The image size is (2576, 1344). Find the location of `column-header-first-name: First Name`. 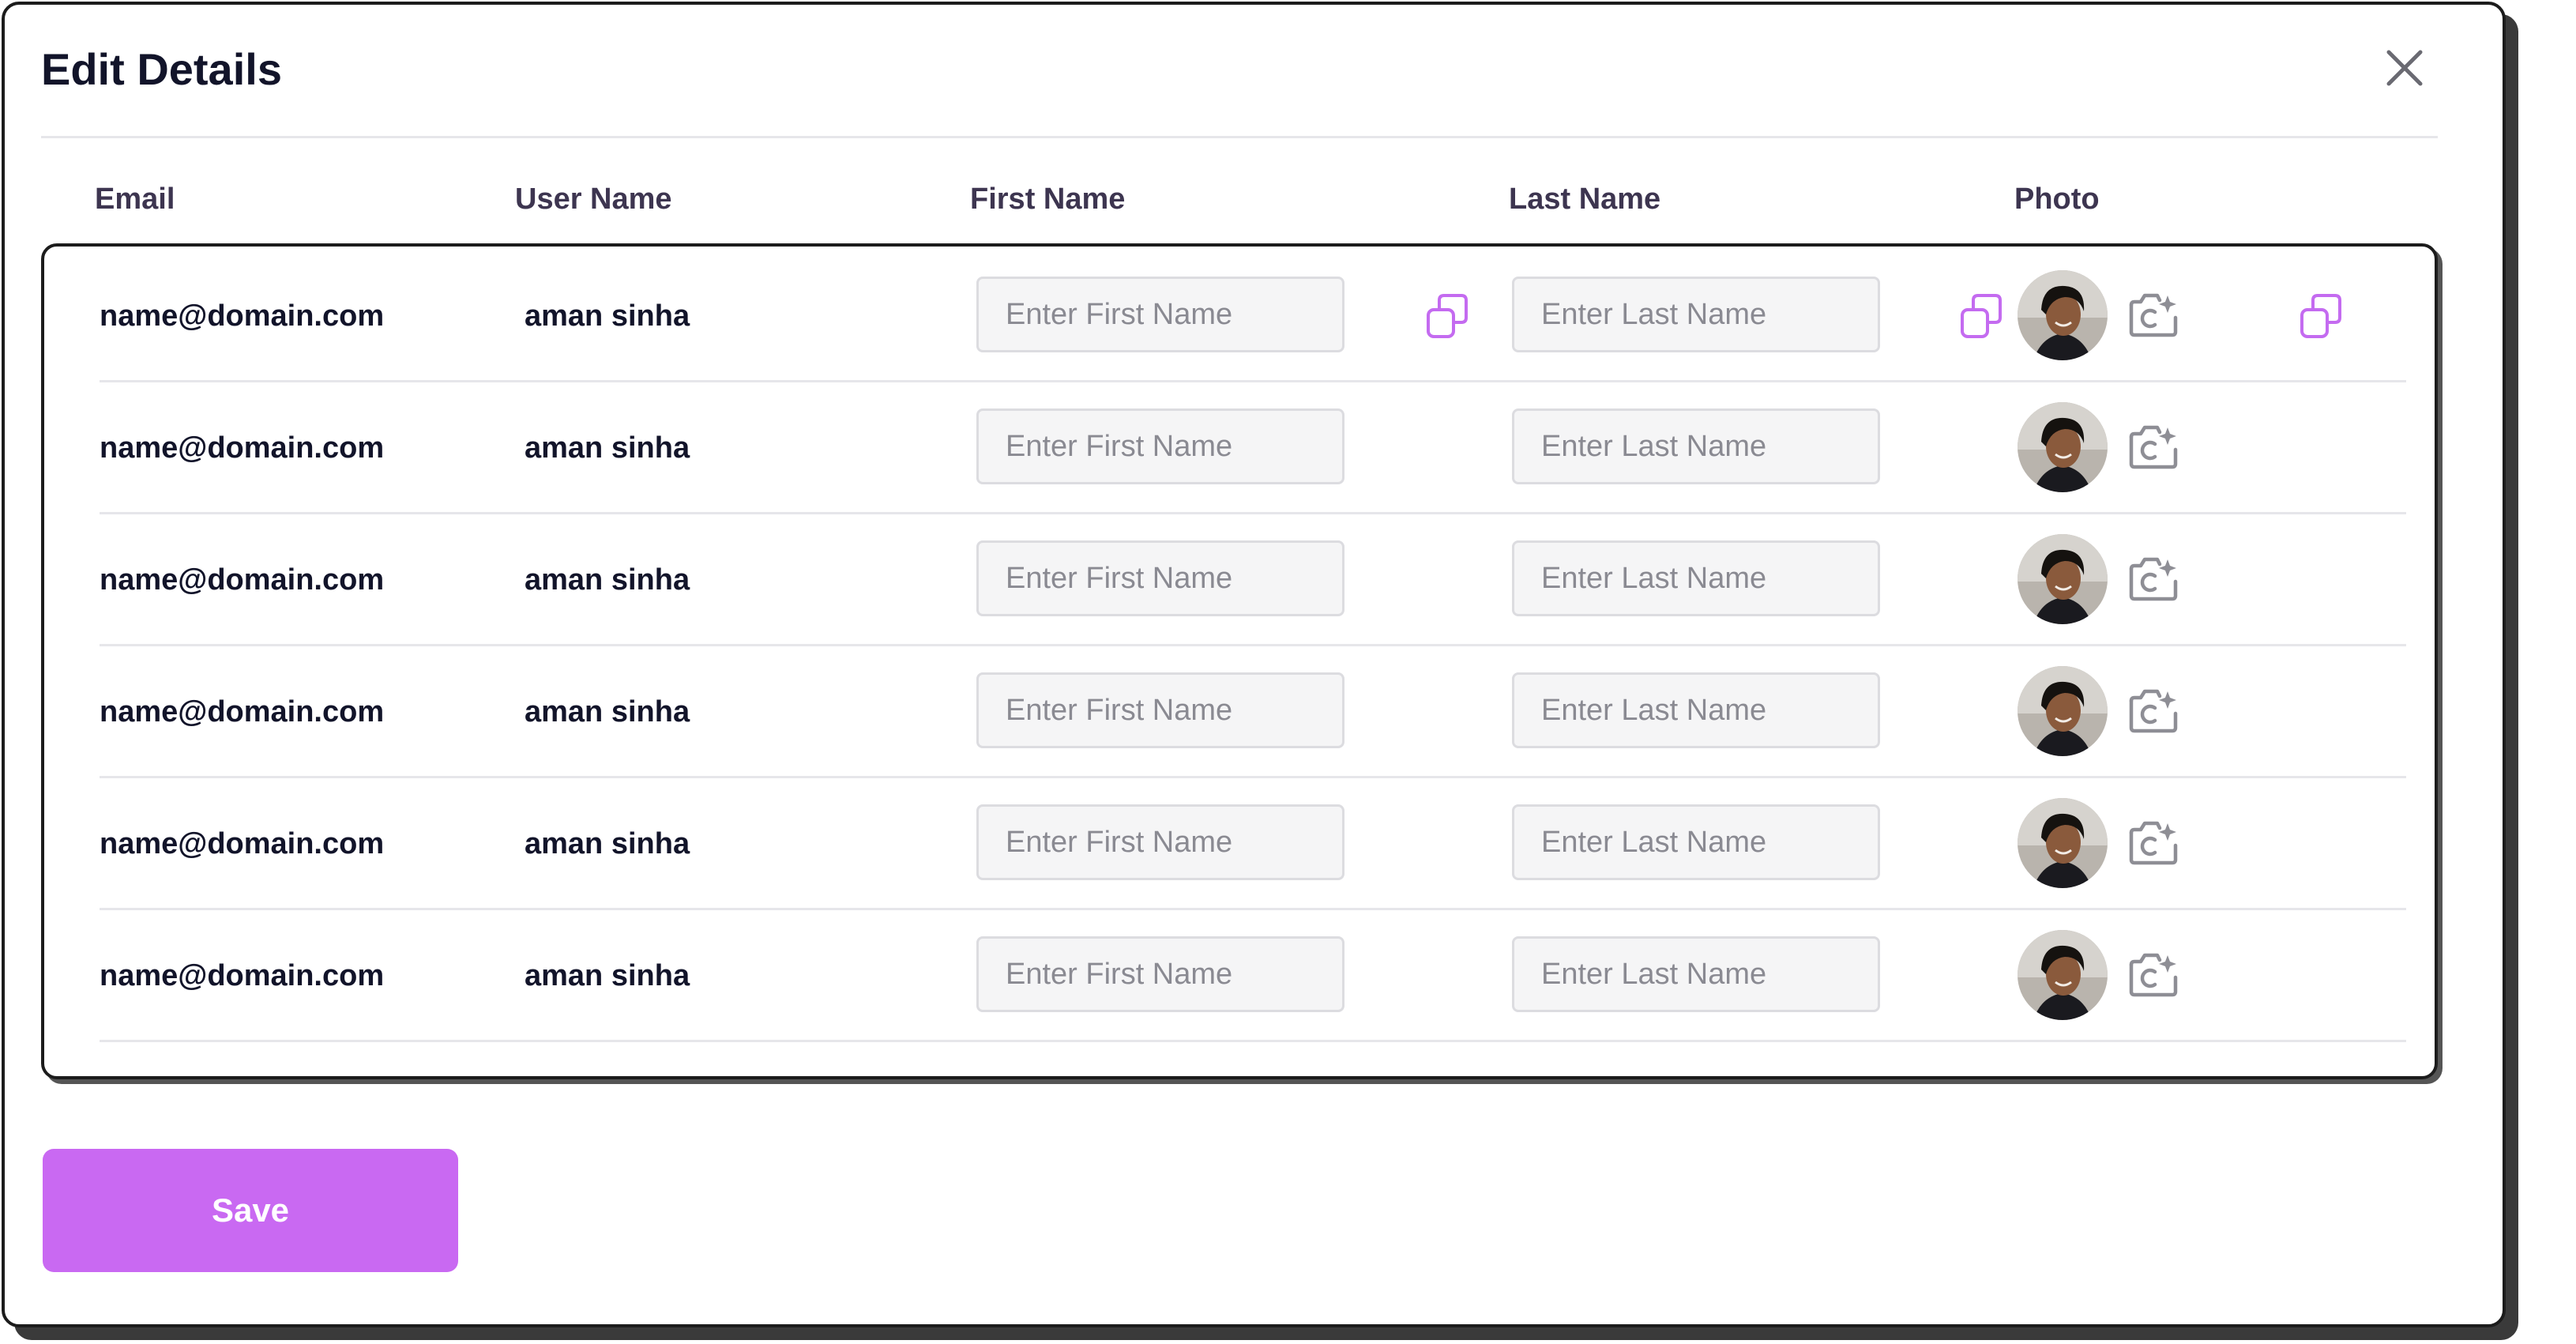

column-header-first-name: First Name is located at coordinates (1048, 199).